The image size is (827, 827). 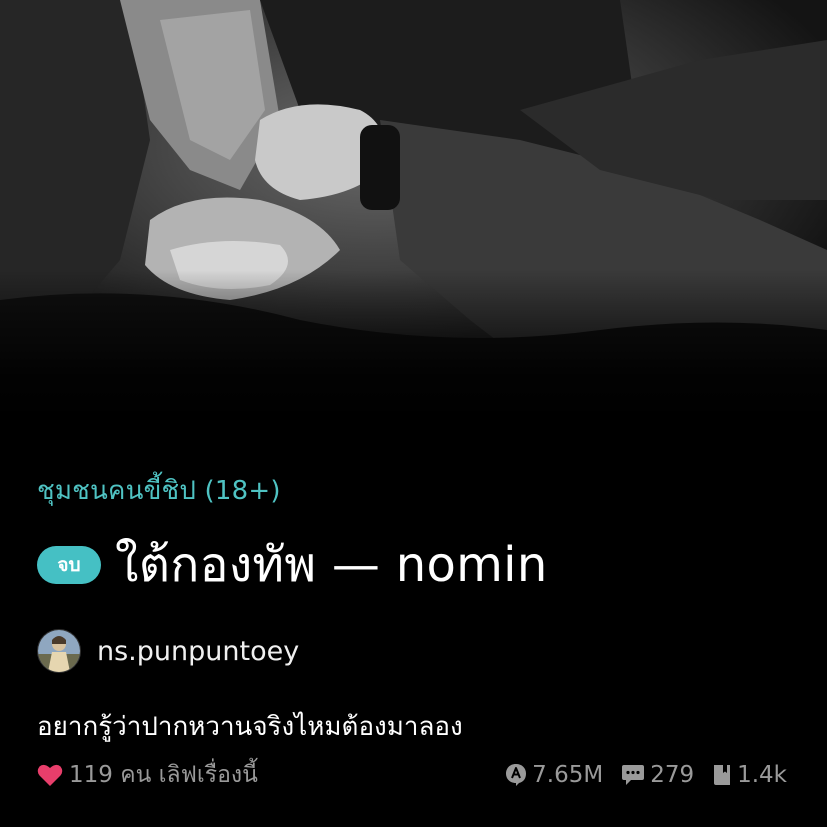 I want to click on stats-row: 119 คน เลิฟเรื่องนี้ 7.65M 279 1.4k, so click(x=412, y=775).